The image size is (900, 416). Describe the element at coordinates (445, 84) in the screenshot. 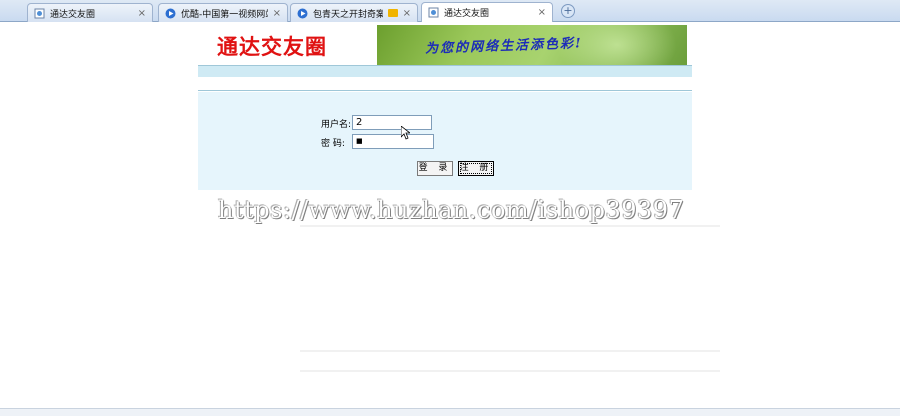

I see `nav-divider` at that location.